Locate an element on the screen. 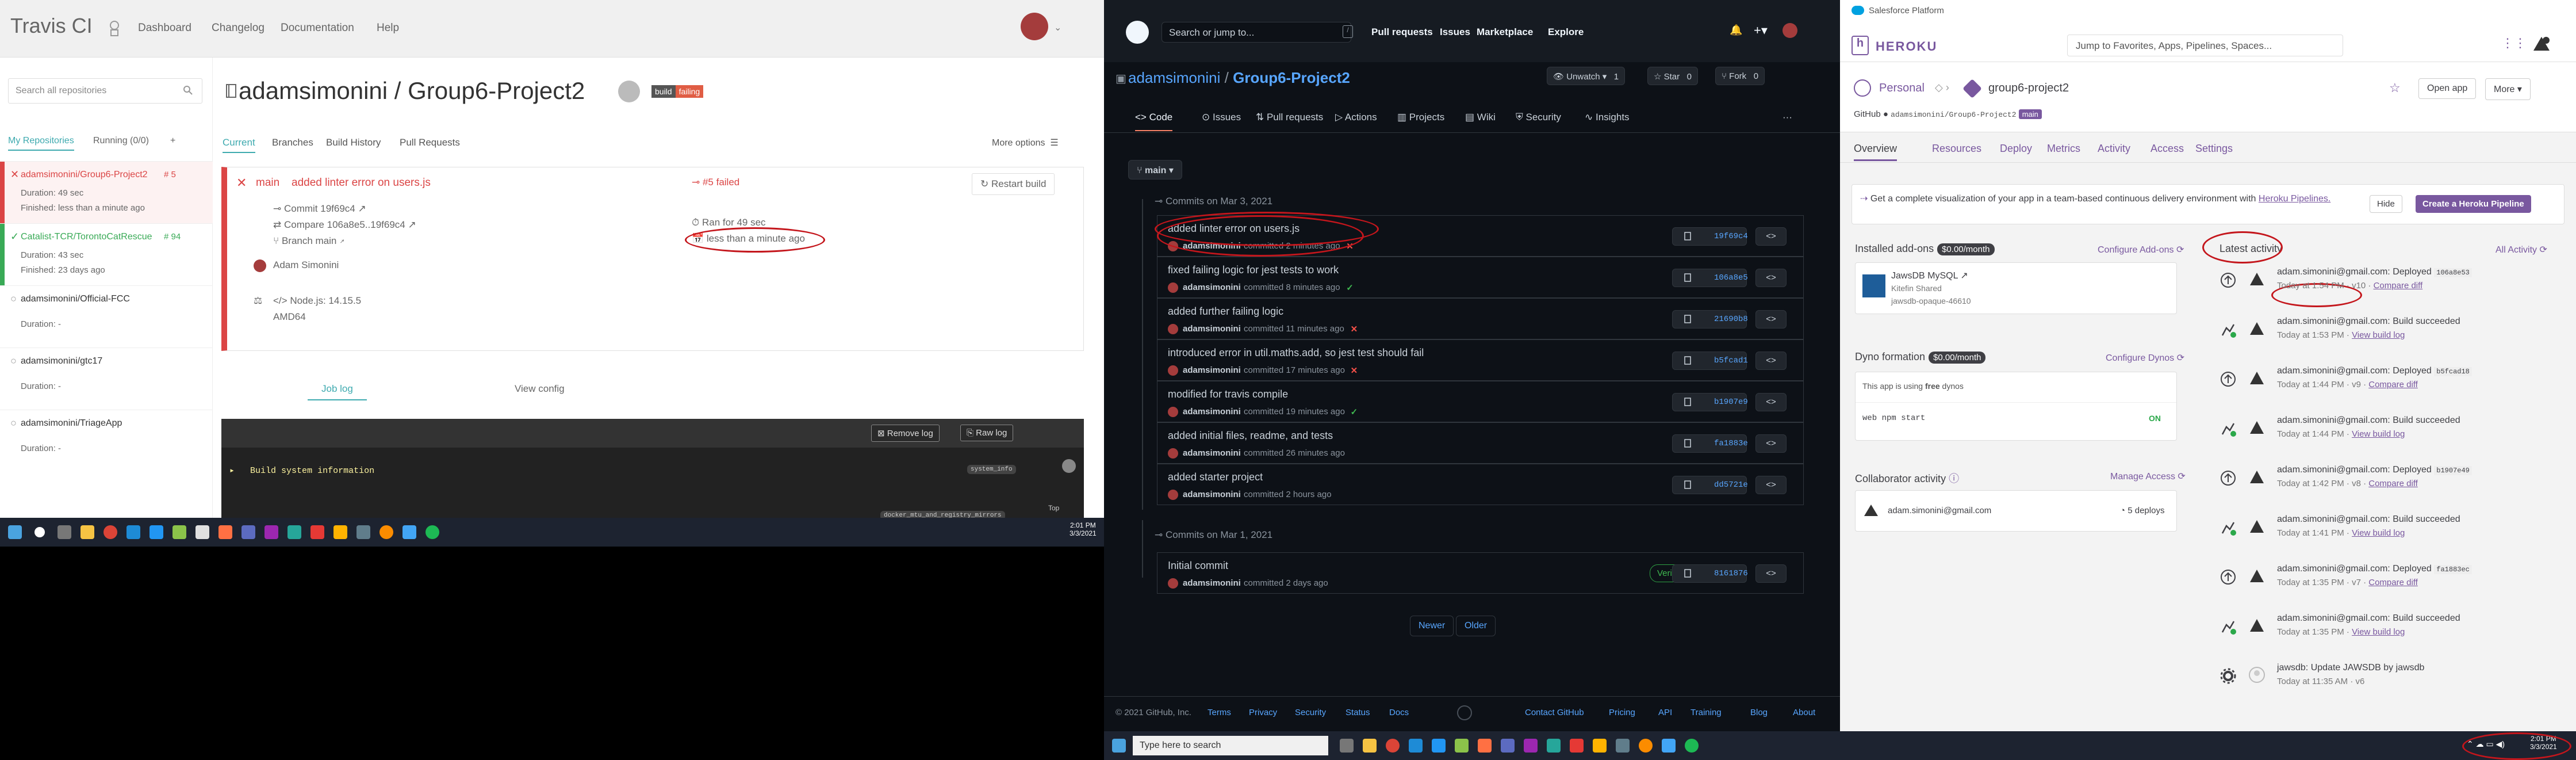  hide-button: Hide is located at coordinates (2386, 204).